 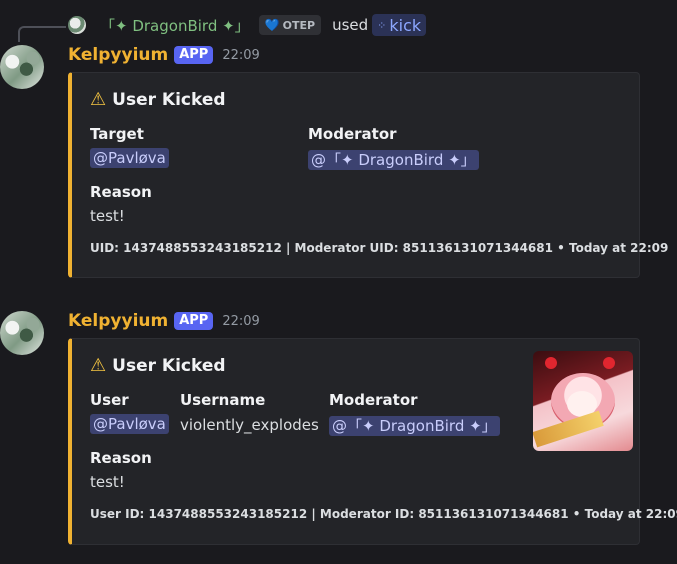 I want to click on heart-icon: 💙, so click(x=272, y=25).